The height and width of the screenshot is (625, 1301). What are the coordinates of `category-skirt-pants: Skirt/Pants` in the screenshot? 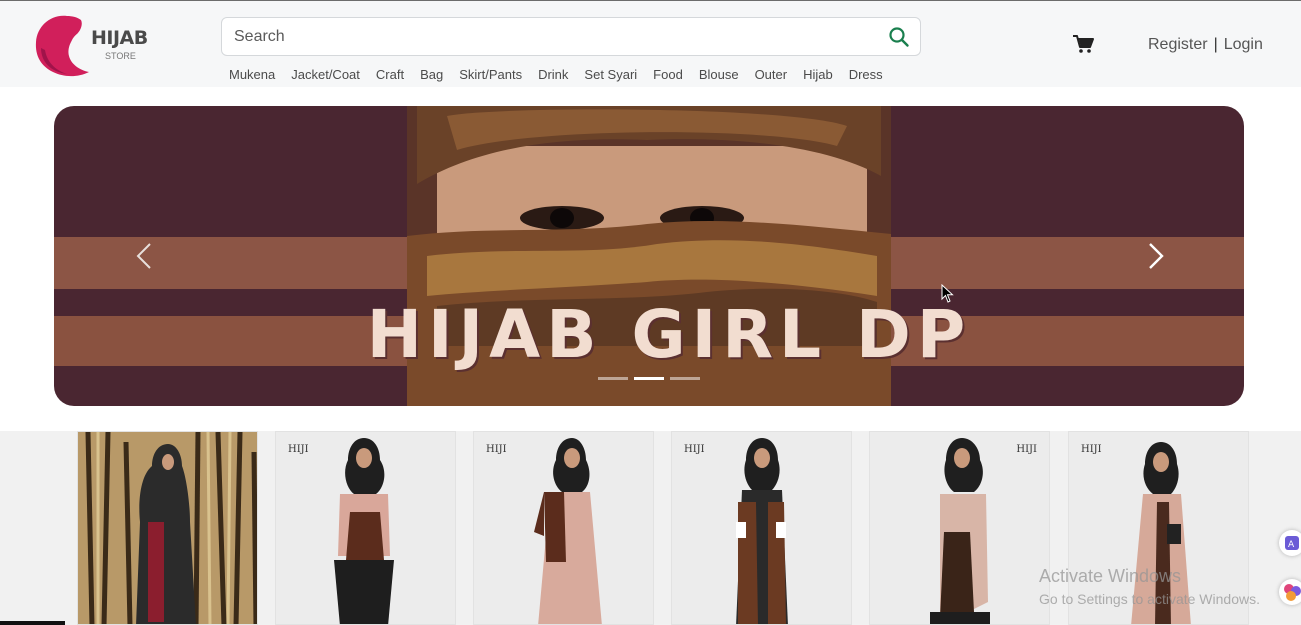 It's located at (490, 74).